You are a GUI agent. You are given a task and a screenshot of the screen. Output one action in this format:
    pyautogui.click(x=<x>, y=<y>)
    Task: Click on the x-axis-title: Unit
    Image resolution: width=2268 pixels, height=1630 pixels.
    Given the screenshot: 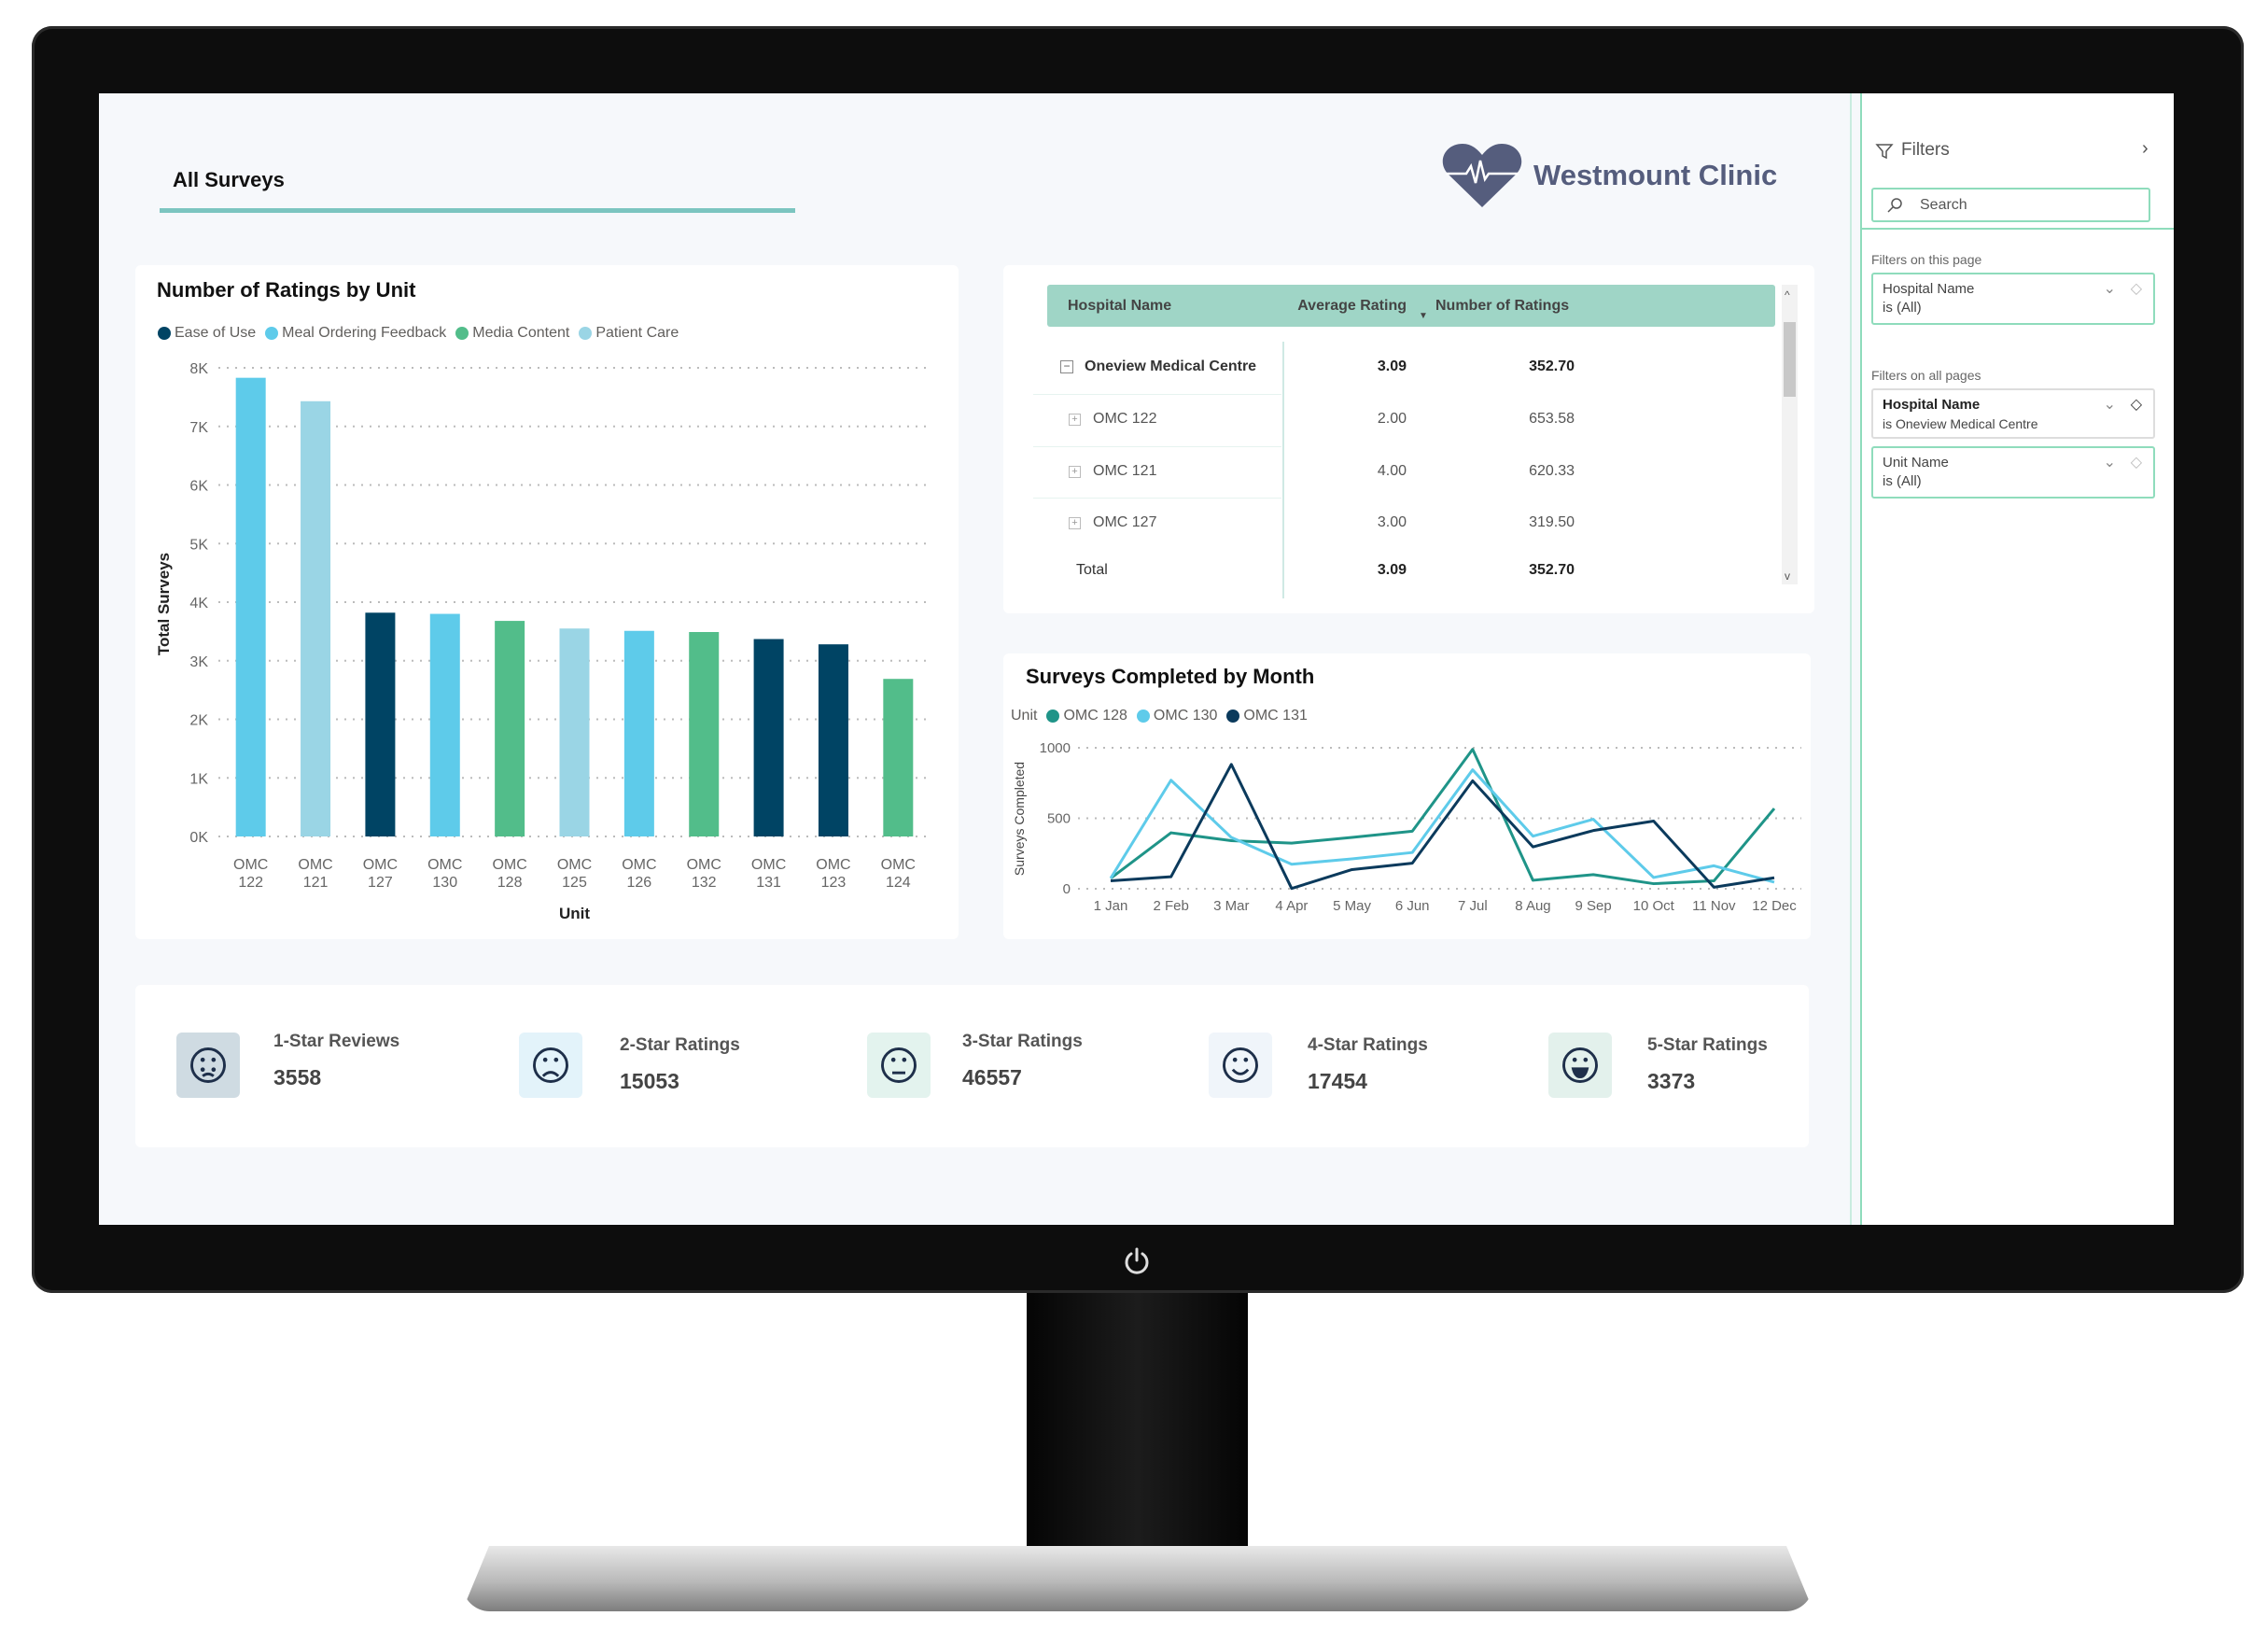 What is the action you would take?
    pyautogui.click(x=574, y=913)
    